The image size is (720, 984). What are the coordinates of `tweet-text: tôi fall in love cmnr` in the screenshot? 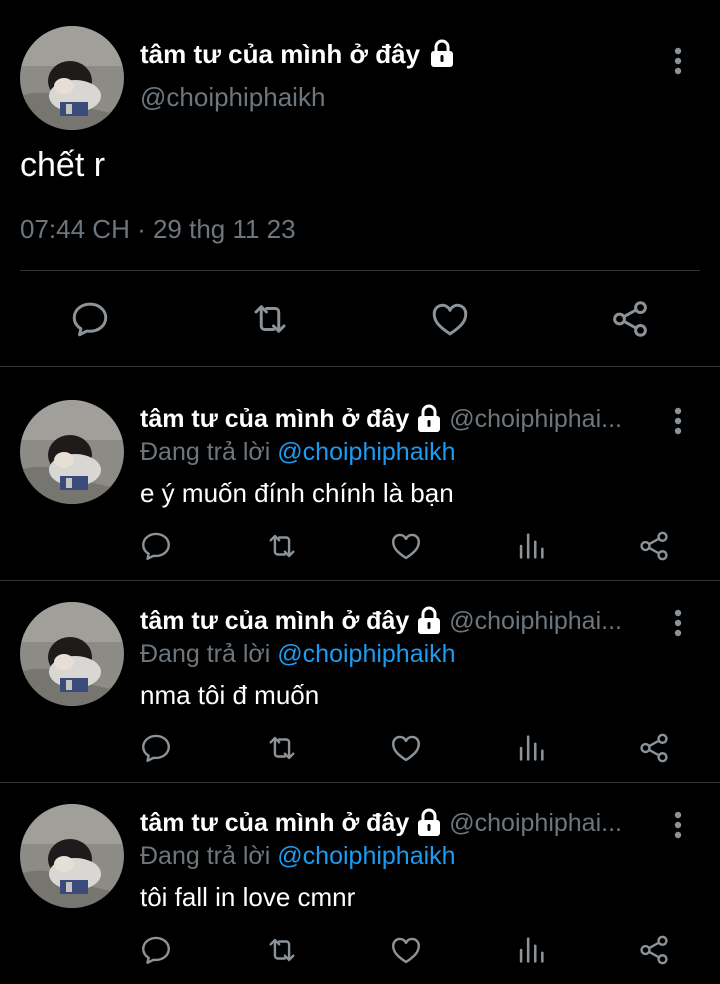 It's located at (248, 897).